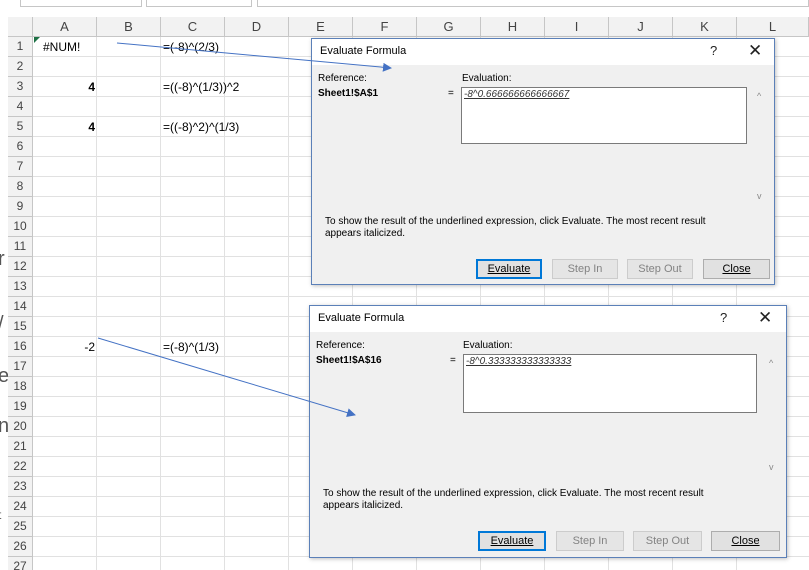 This screenshot has height=570, width=809. I want to click on row-header-18: 18, so click(20, 387).